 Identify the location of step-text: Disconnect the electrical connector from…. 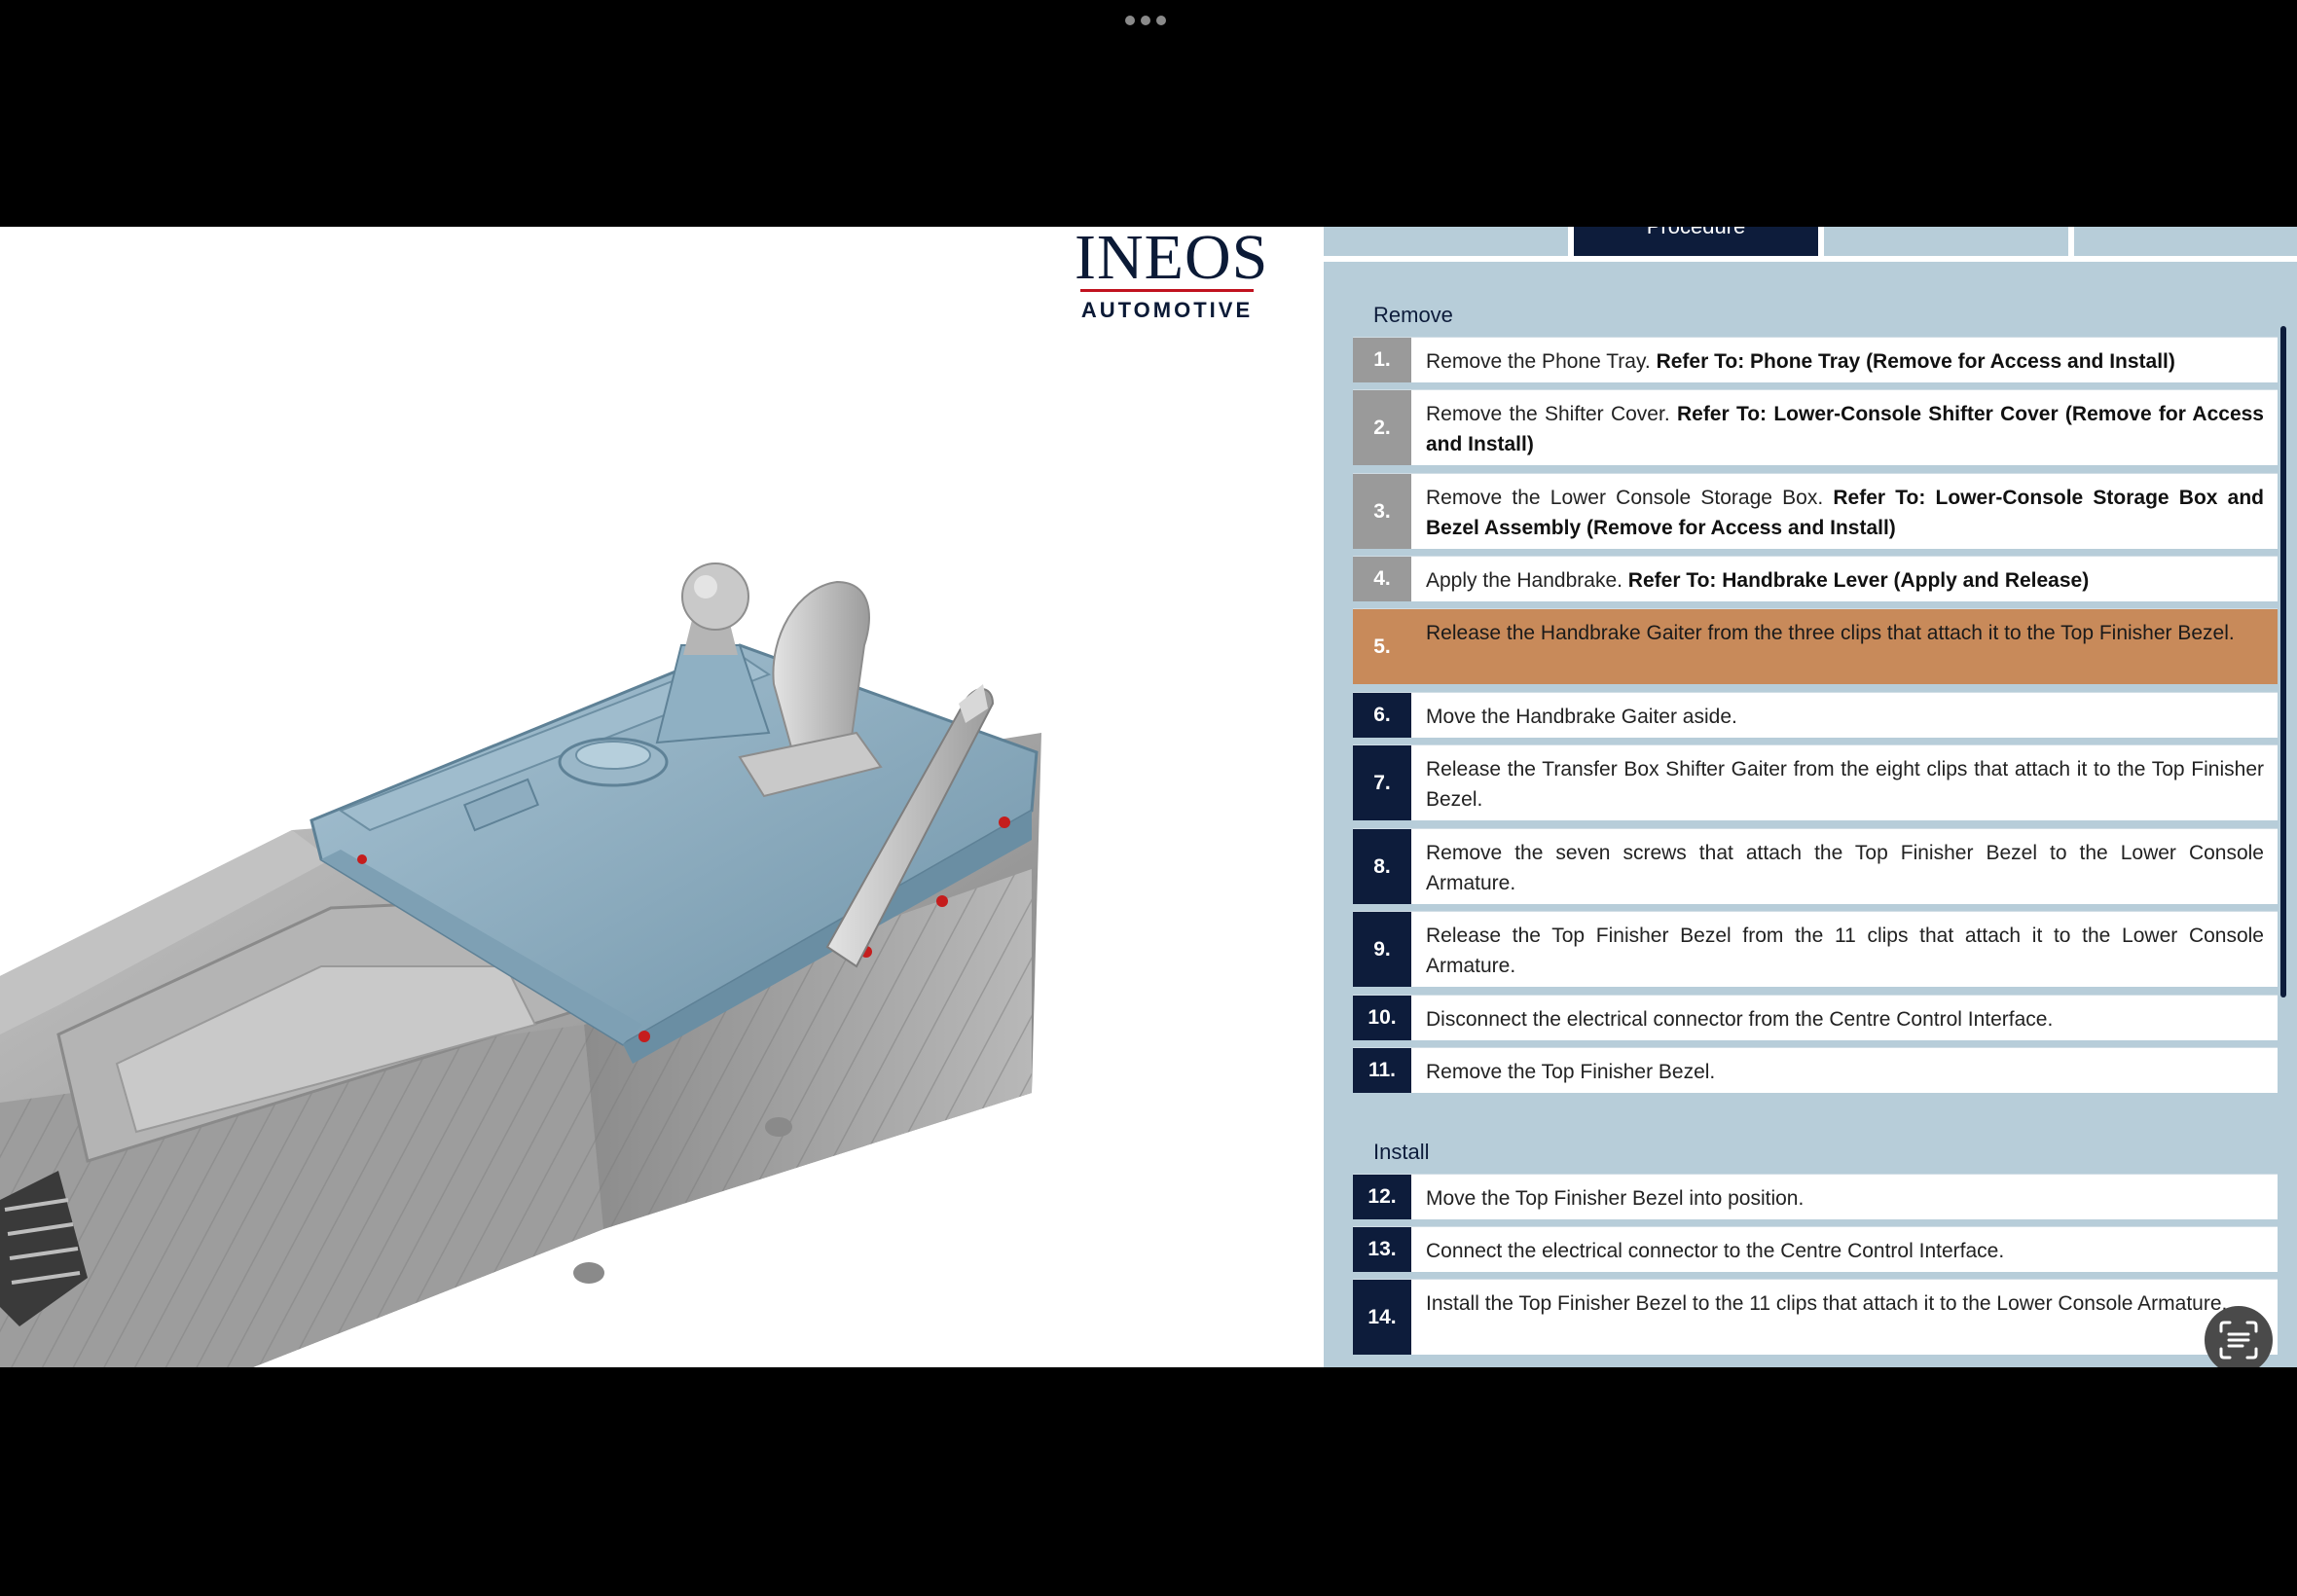
(1740, 1019).